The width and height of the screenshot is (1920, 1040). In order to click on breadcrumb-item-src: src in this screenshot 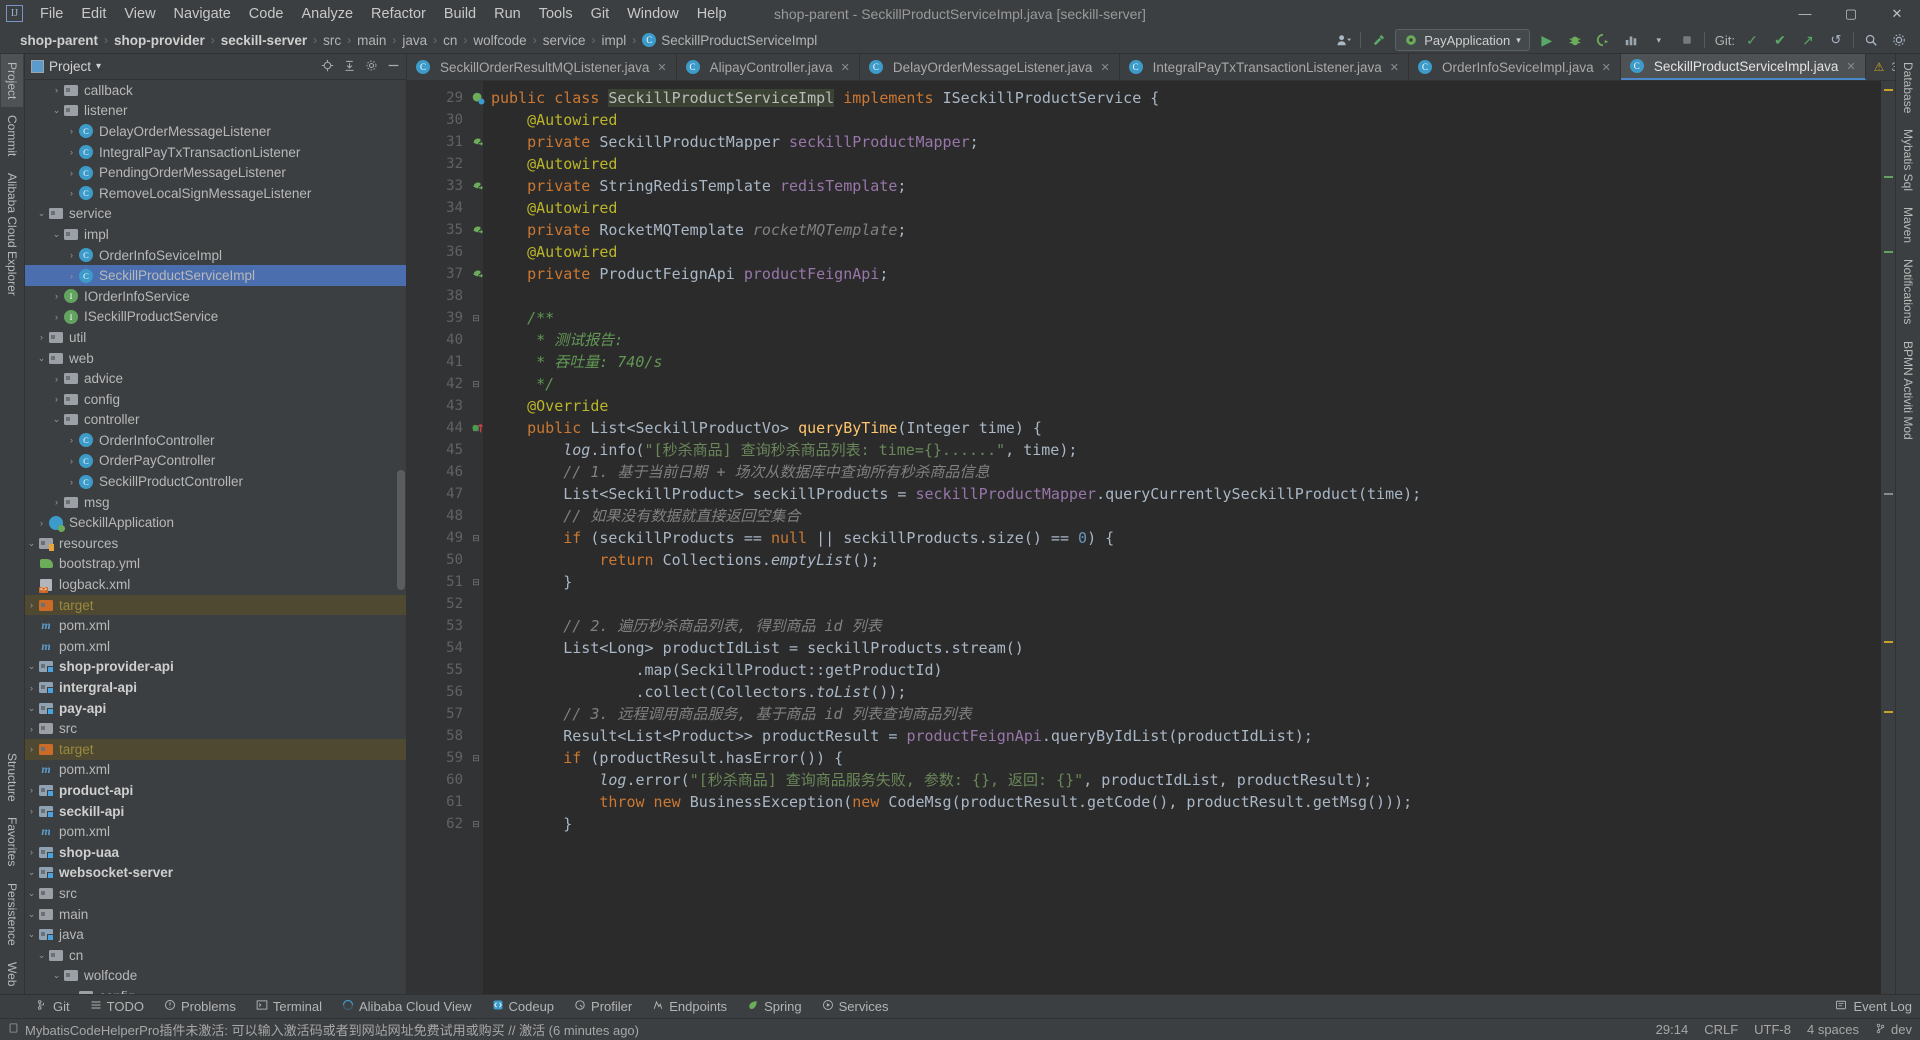, I will do `click(332, 40)`.